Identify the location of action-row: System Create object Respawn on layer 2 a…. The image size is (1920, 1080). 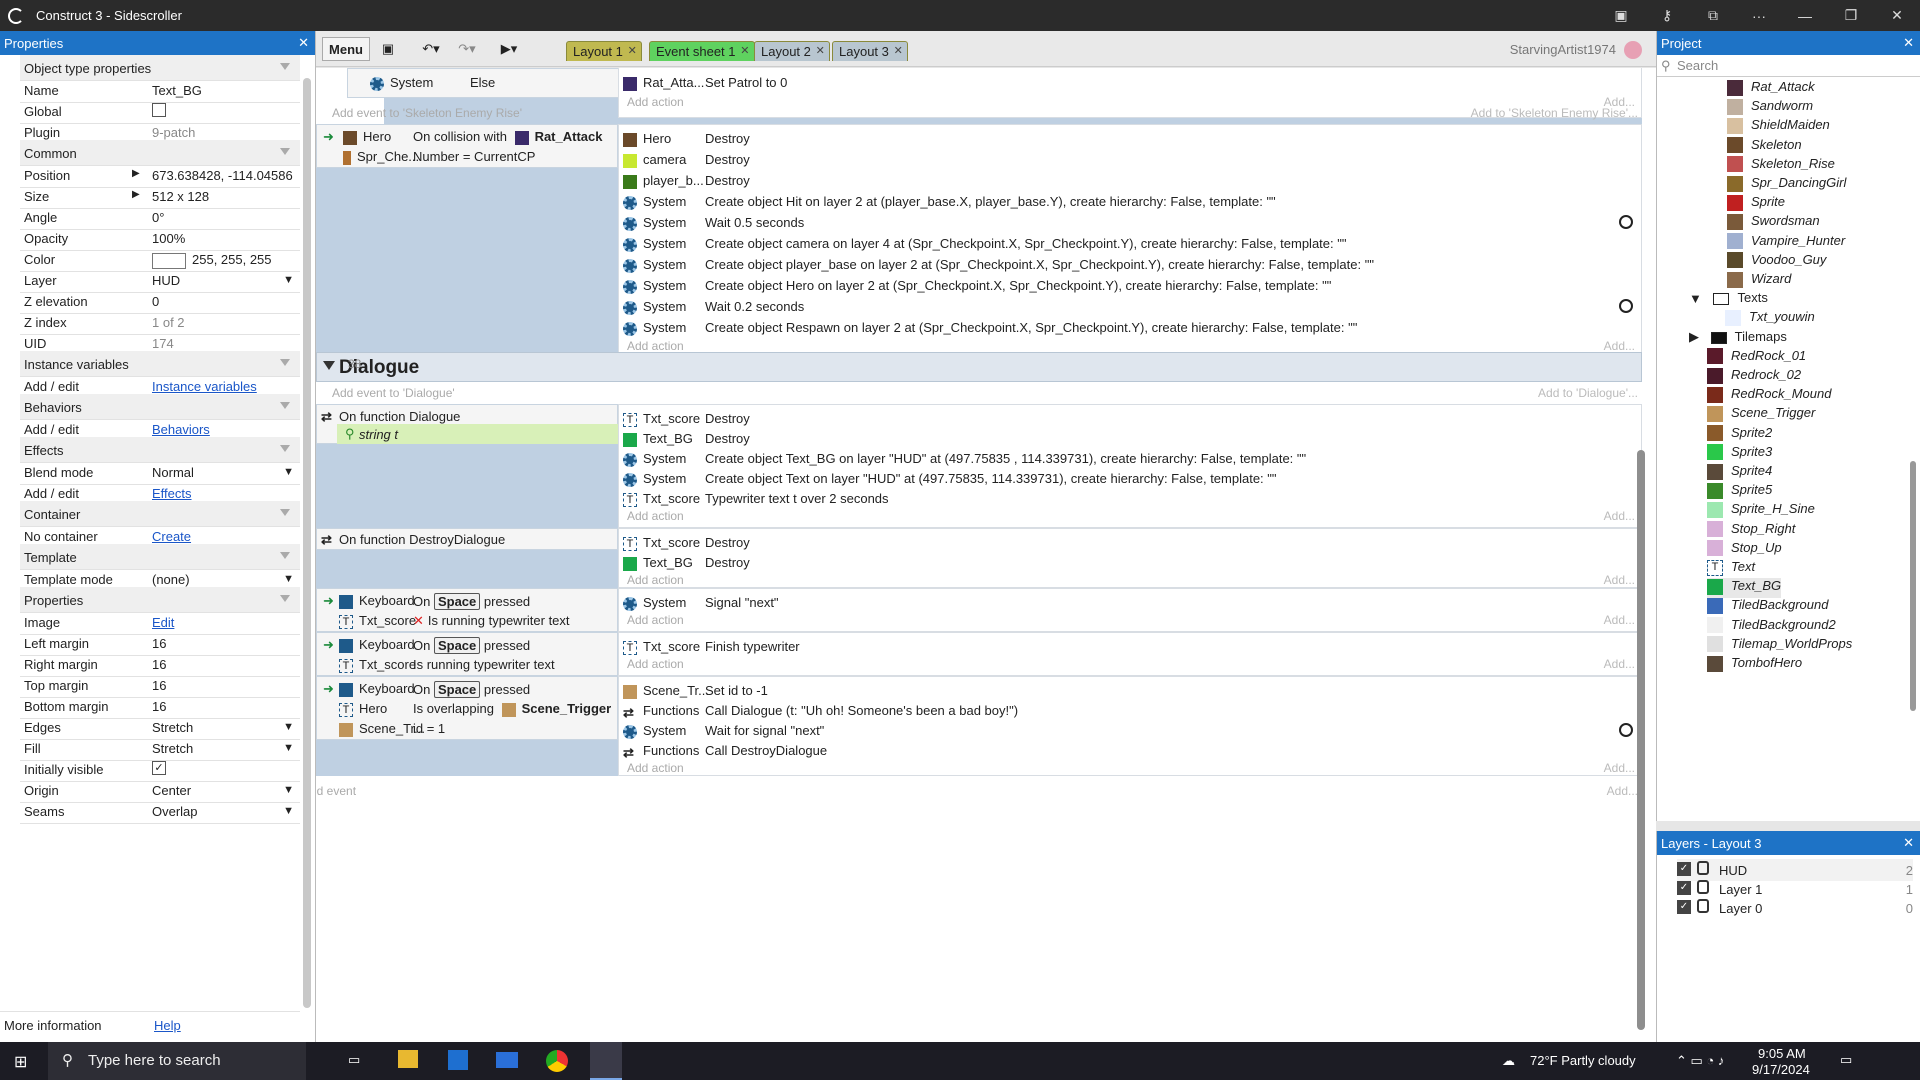
(1130, 327).